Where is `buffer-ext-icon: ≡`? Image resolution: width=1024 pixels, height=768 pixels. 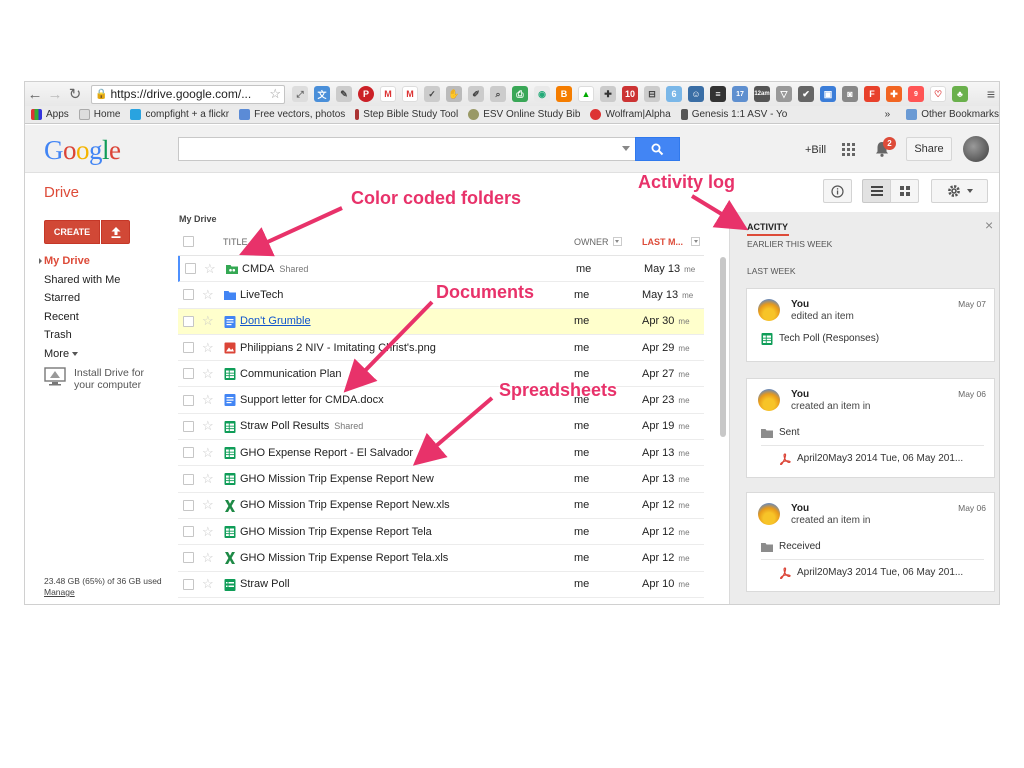
buffer-ext-icon: ≡ is located at coordinates (718, 94).